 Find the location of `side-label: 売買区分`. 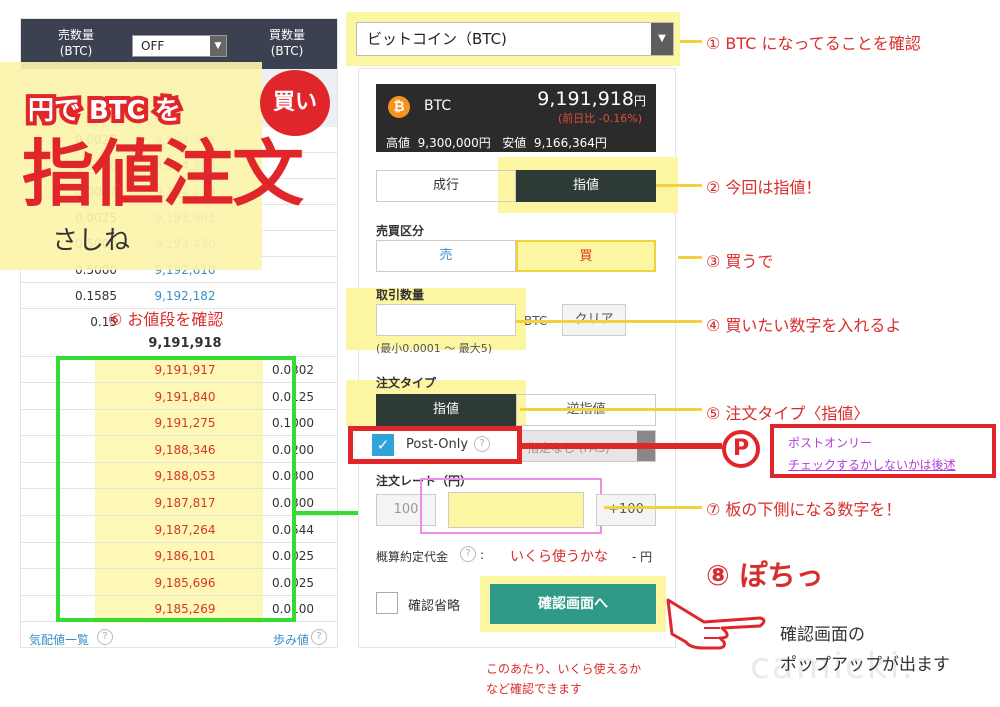

side-label: 売買区分 is located at coordinates (400, 231).